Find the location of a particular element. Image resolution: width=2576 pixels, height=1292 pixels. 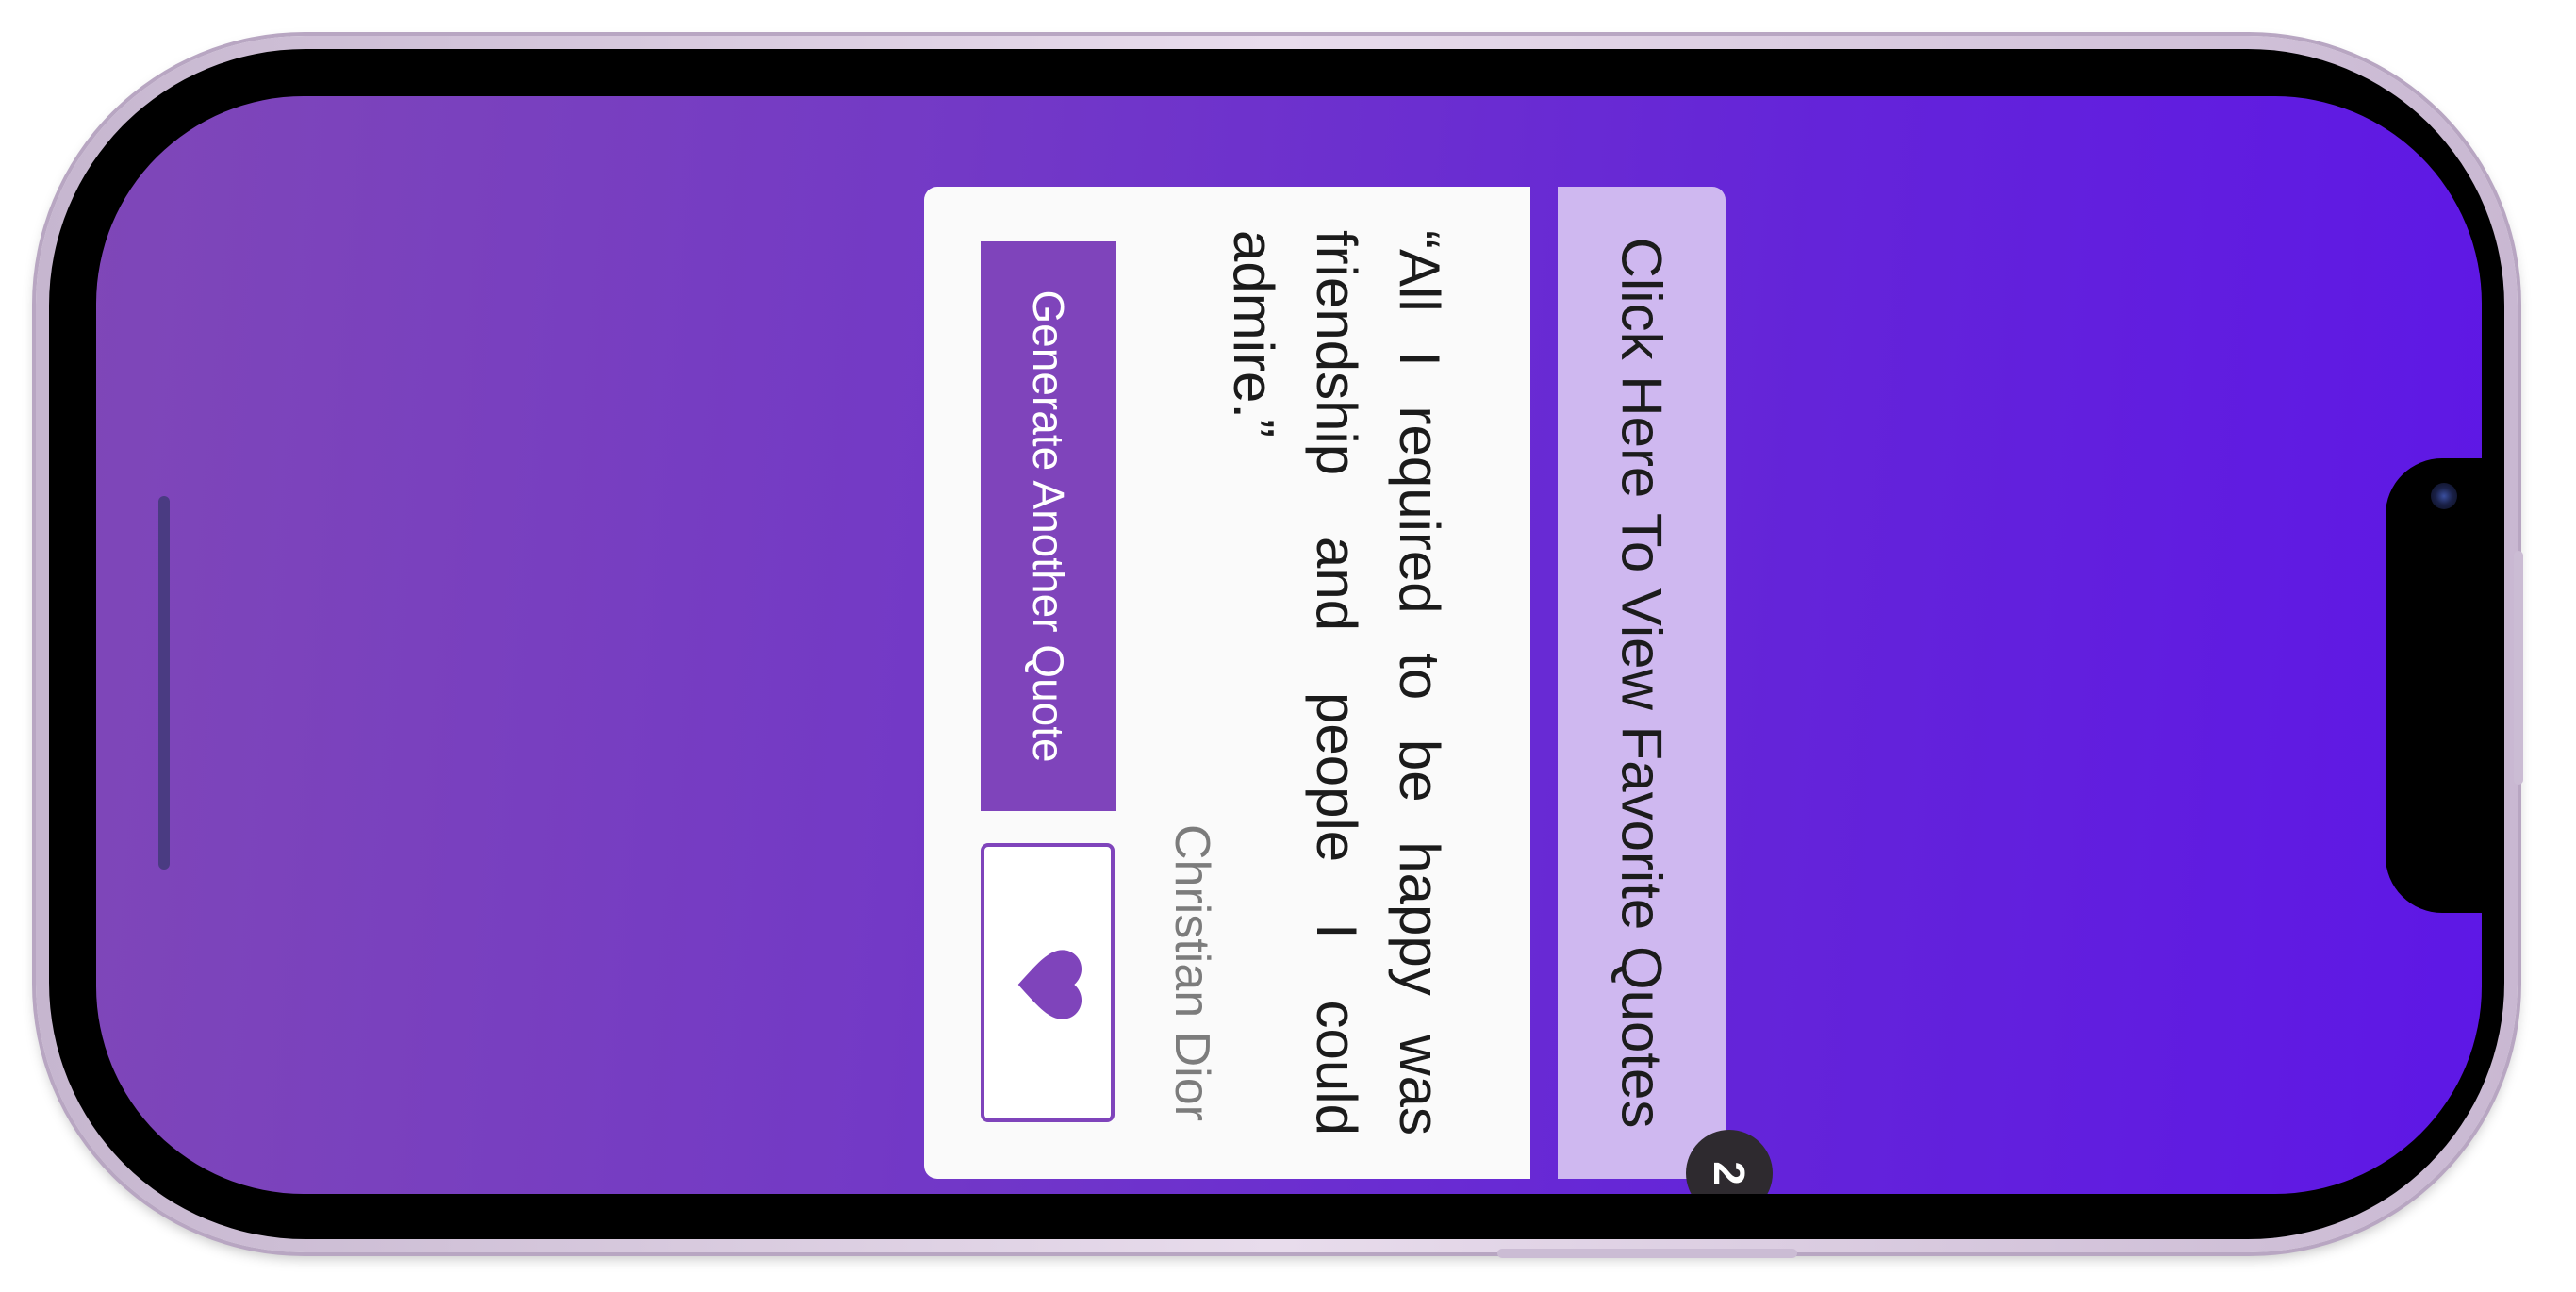

home-indicator is located at coordinates (164, 683).